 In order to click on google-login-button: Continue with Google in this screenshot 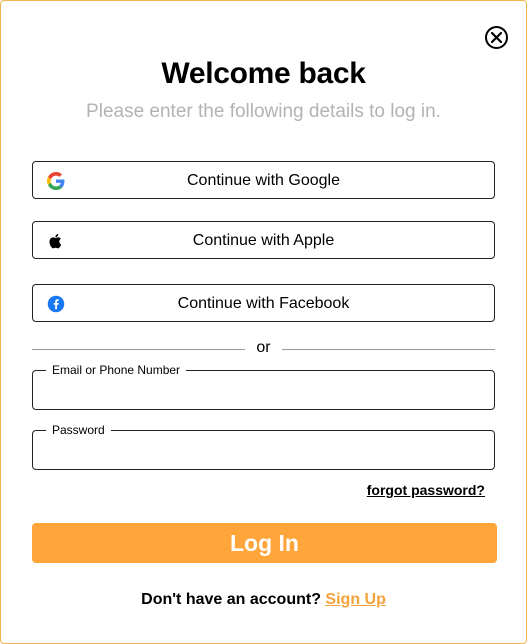, I will do `click(263, 180)`.